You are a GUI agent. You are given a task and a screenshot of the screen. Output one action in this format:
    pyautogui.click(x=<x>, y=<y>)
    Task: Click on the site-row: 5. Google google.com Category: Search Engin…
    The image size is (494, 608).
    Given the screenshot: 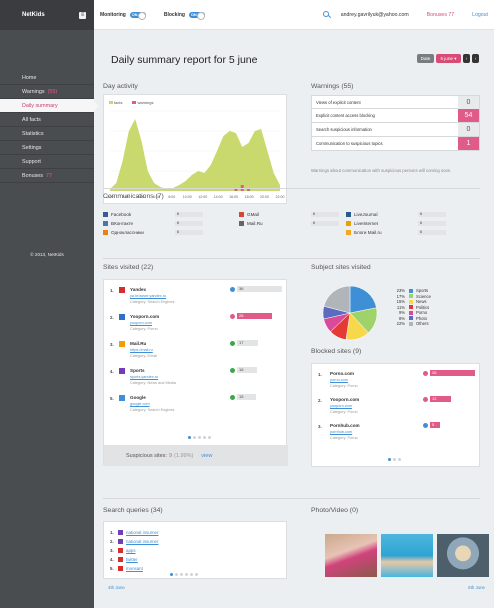 What is the action you would take?
    pyautogui.click(x=198, y=407)
    